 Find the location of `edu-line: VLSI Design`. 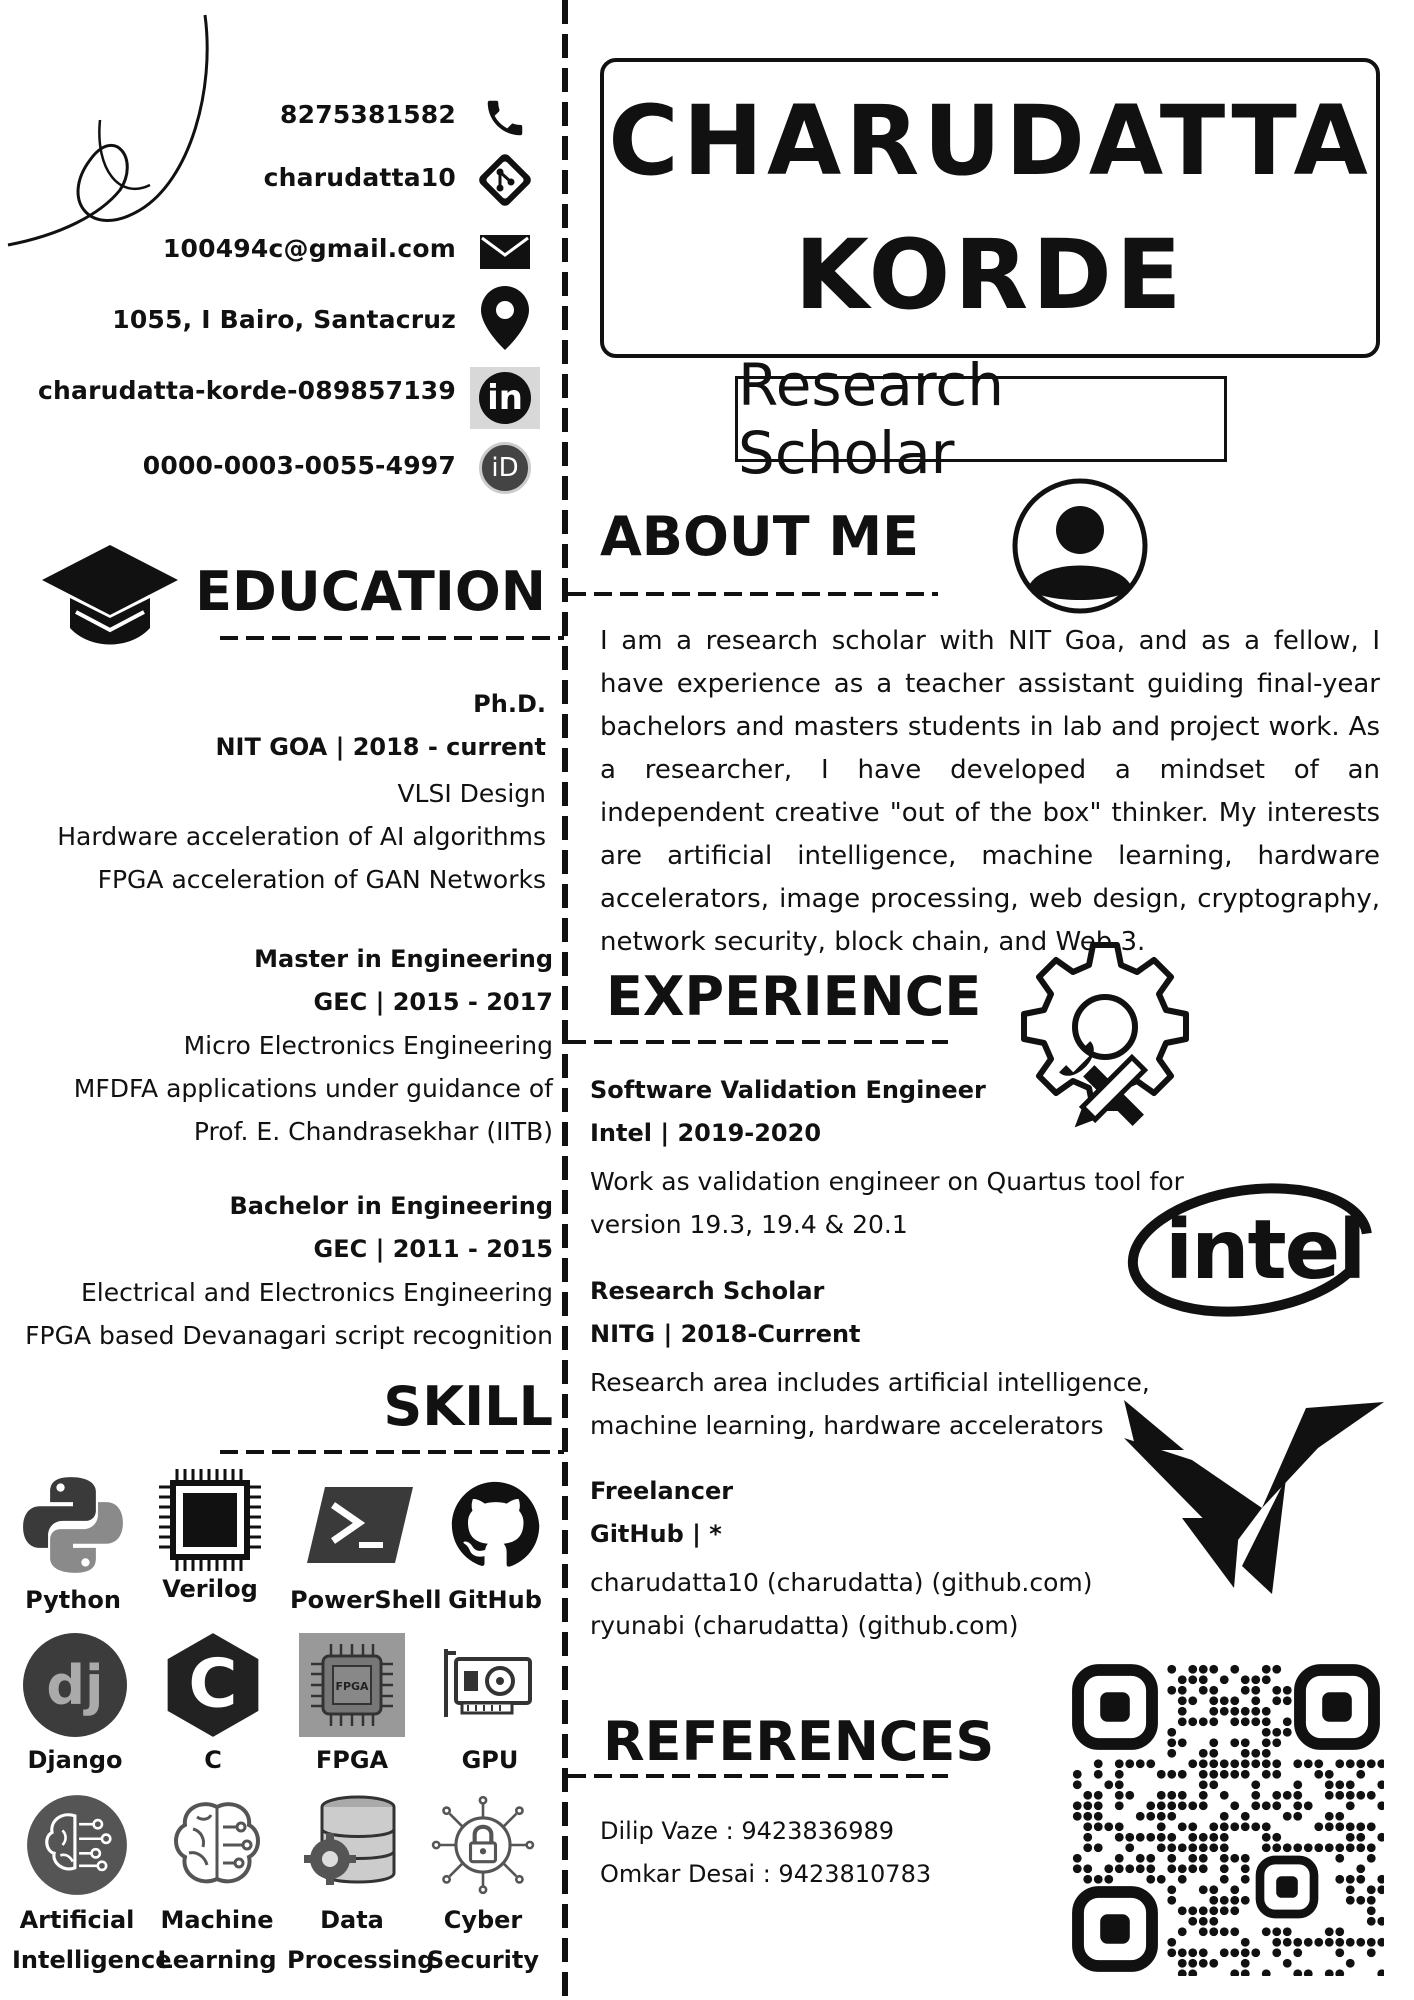

edu-line: VLSI Design is located at coordinates (471, 793).